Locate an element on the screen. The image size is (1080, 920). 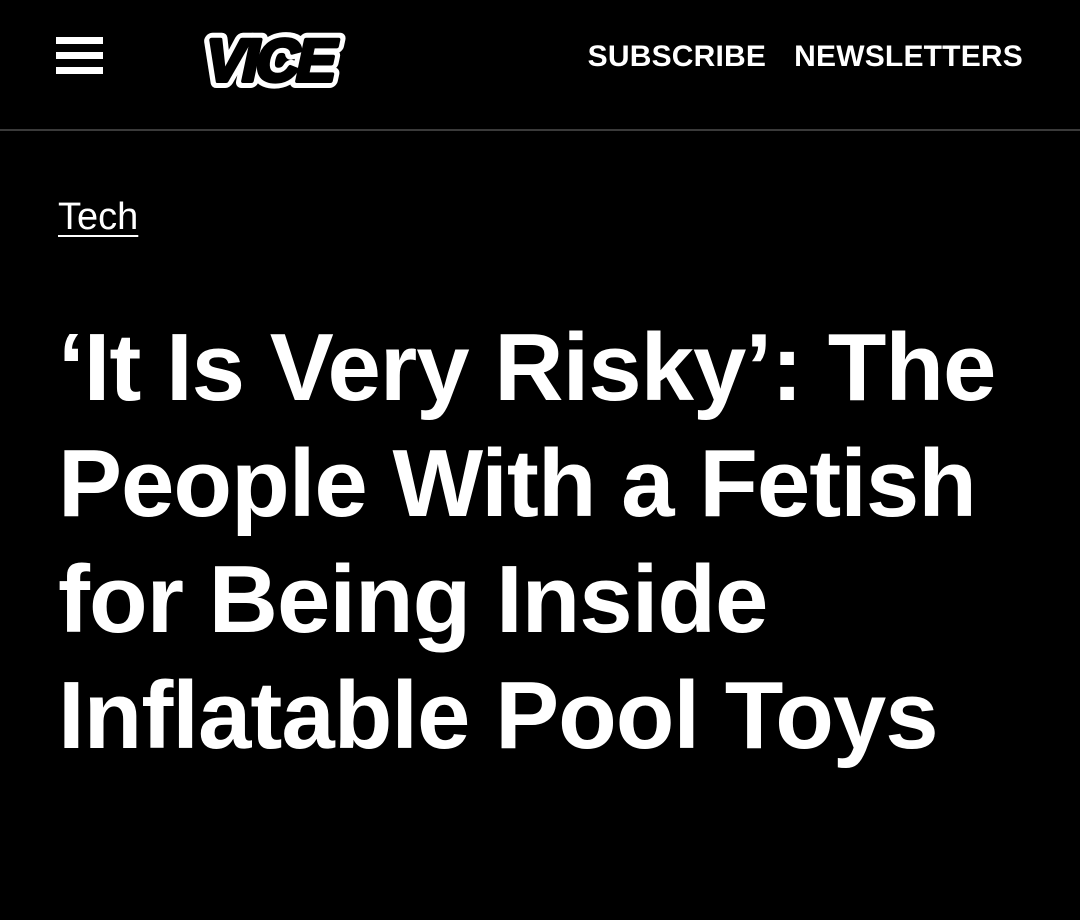
header-nav: SUBSCRIBE NEWSLETTERS is located at coordinates (805, 57).